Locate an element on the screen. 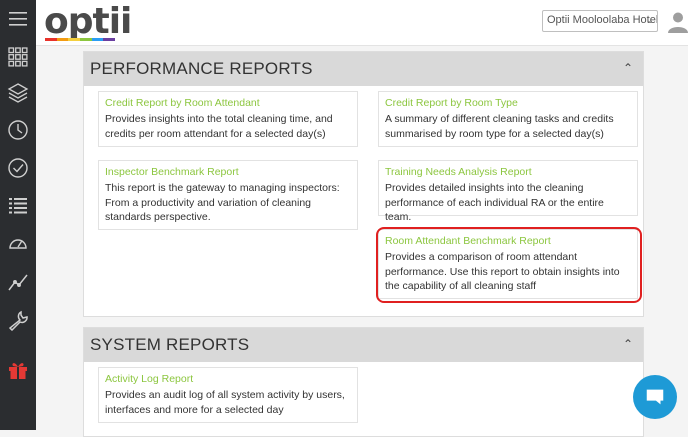  optii-logo: optii is located at coordinates (88, 22).